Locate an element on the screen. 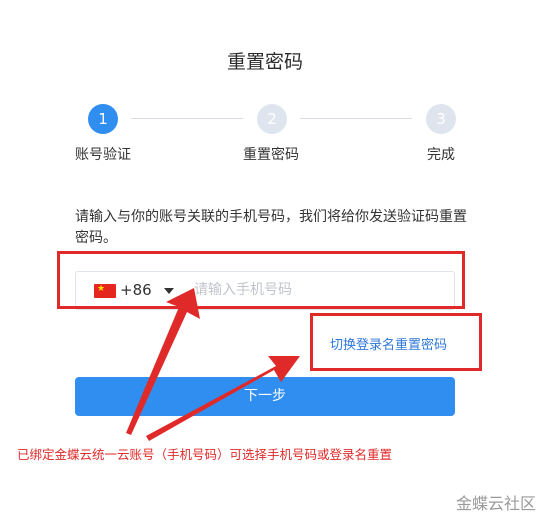 The image size is (548, 524). watermark: 金蝶云社区 is located at coordinates (495, 503).